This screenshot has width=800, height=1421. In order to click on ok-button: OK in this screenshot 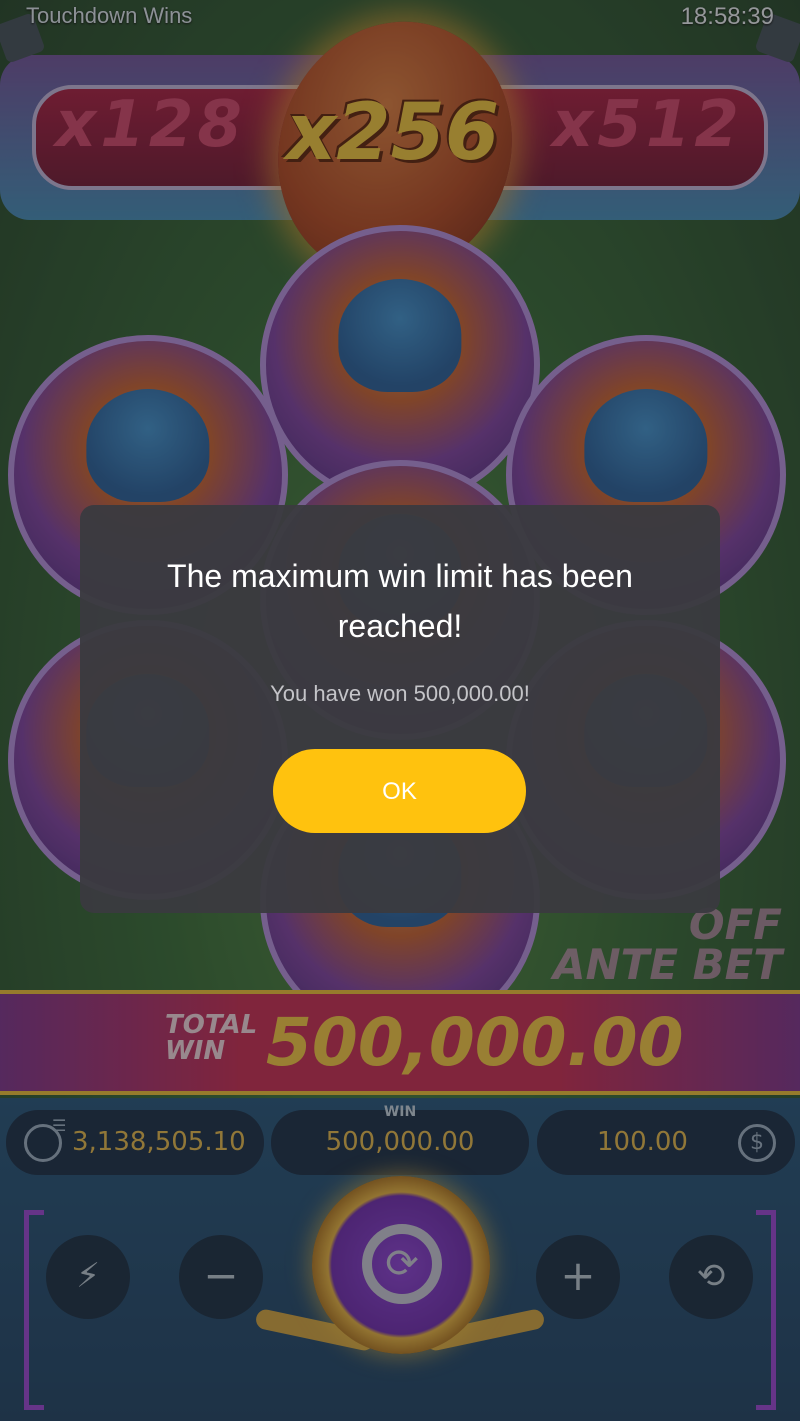, I will do `click(399, 791)`.